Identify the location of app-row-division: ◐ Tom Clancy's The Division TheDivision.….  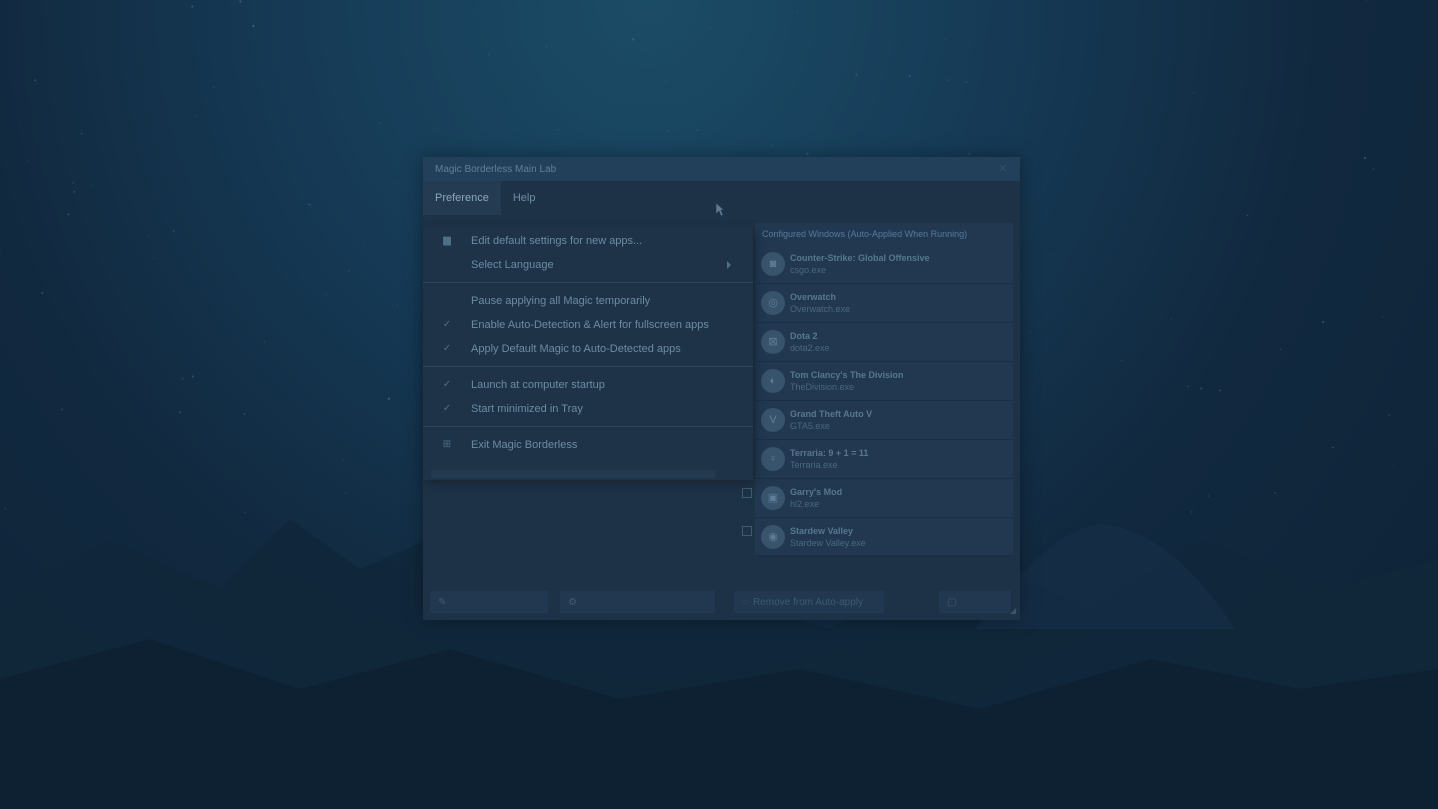
(884, 381).